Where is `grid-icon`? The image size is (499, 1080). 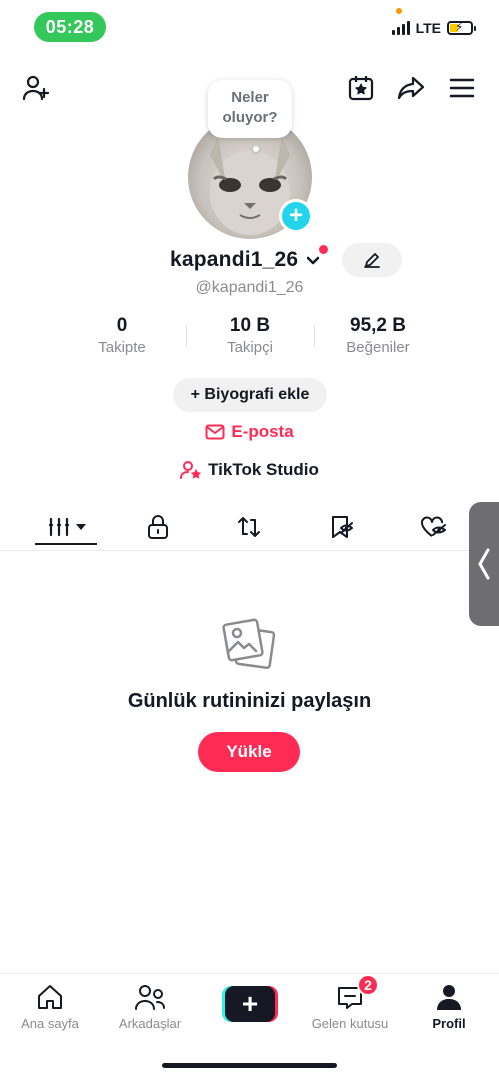 grid-icon is located at coordinates (67, 527).